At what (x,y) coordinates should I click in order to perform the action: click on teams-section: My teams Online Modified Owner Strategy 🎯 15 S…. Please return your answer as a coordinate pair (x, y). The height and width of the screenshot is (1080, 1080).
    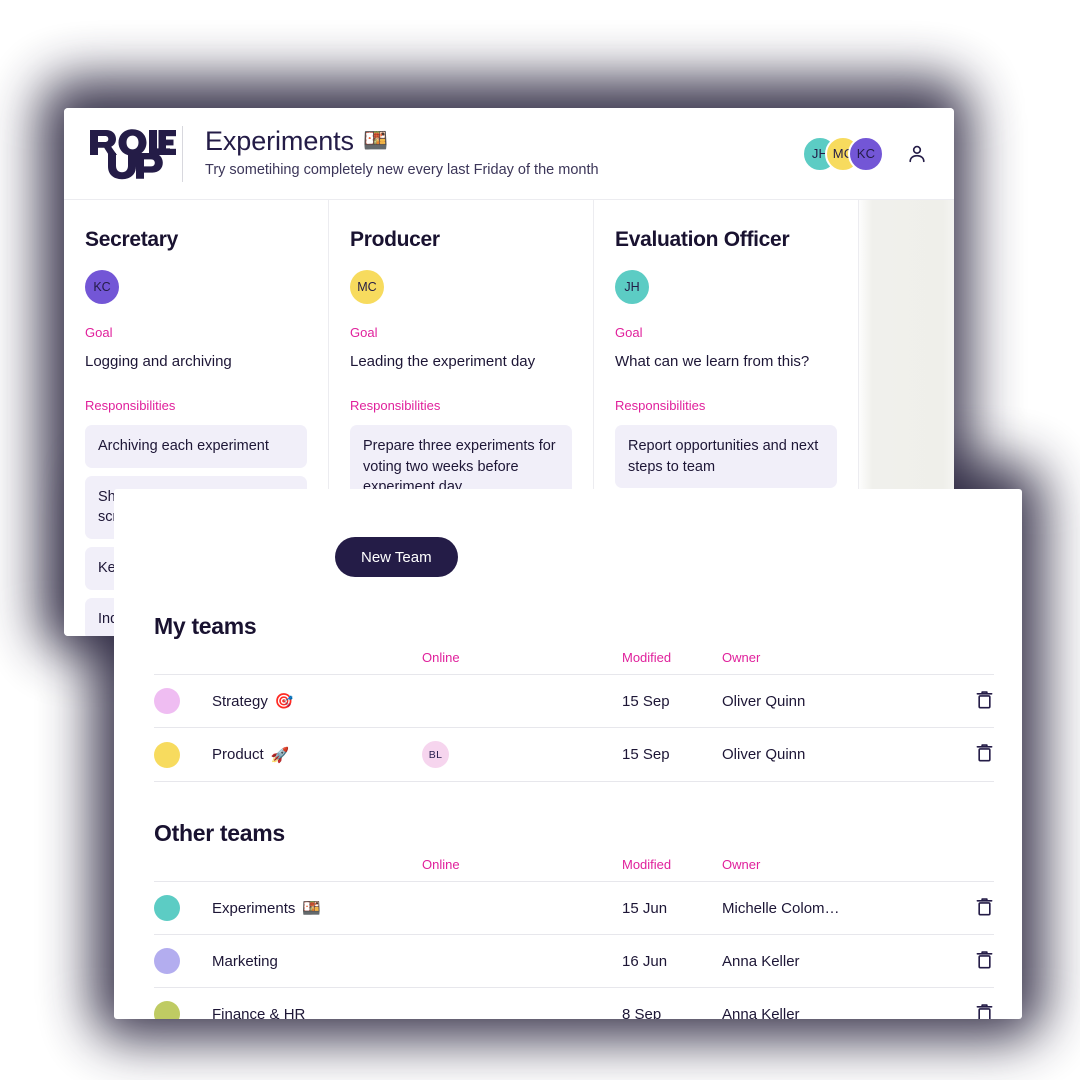
    Looking at the image, I should click on (574, 697).